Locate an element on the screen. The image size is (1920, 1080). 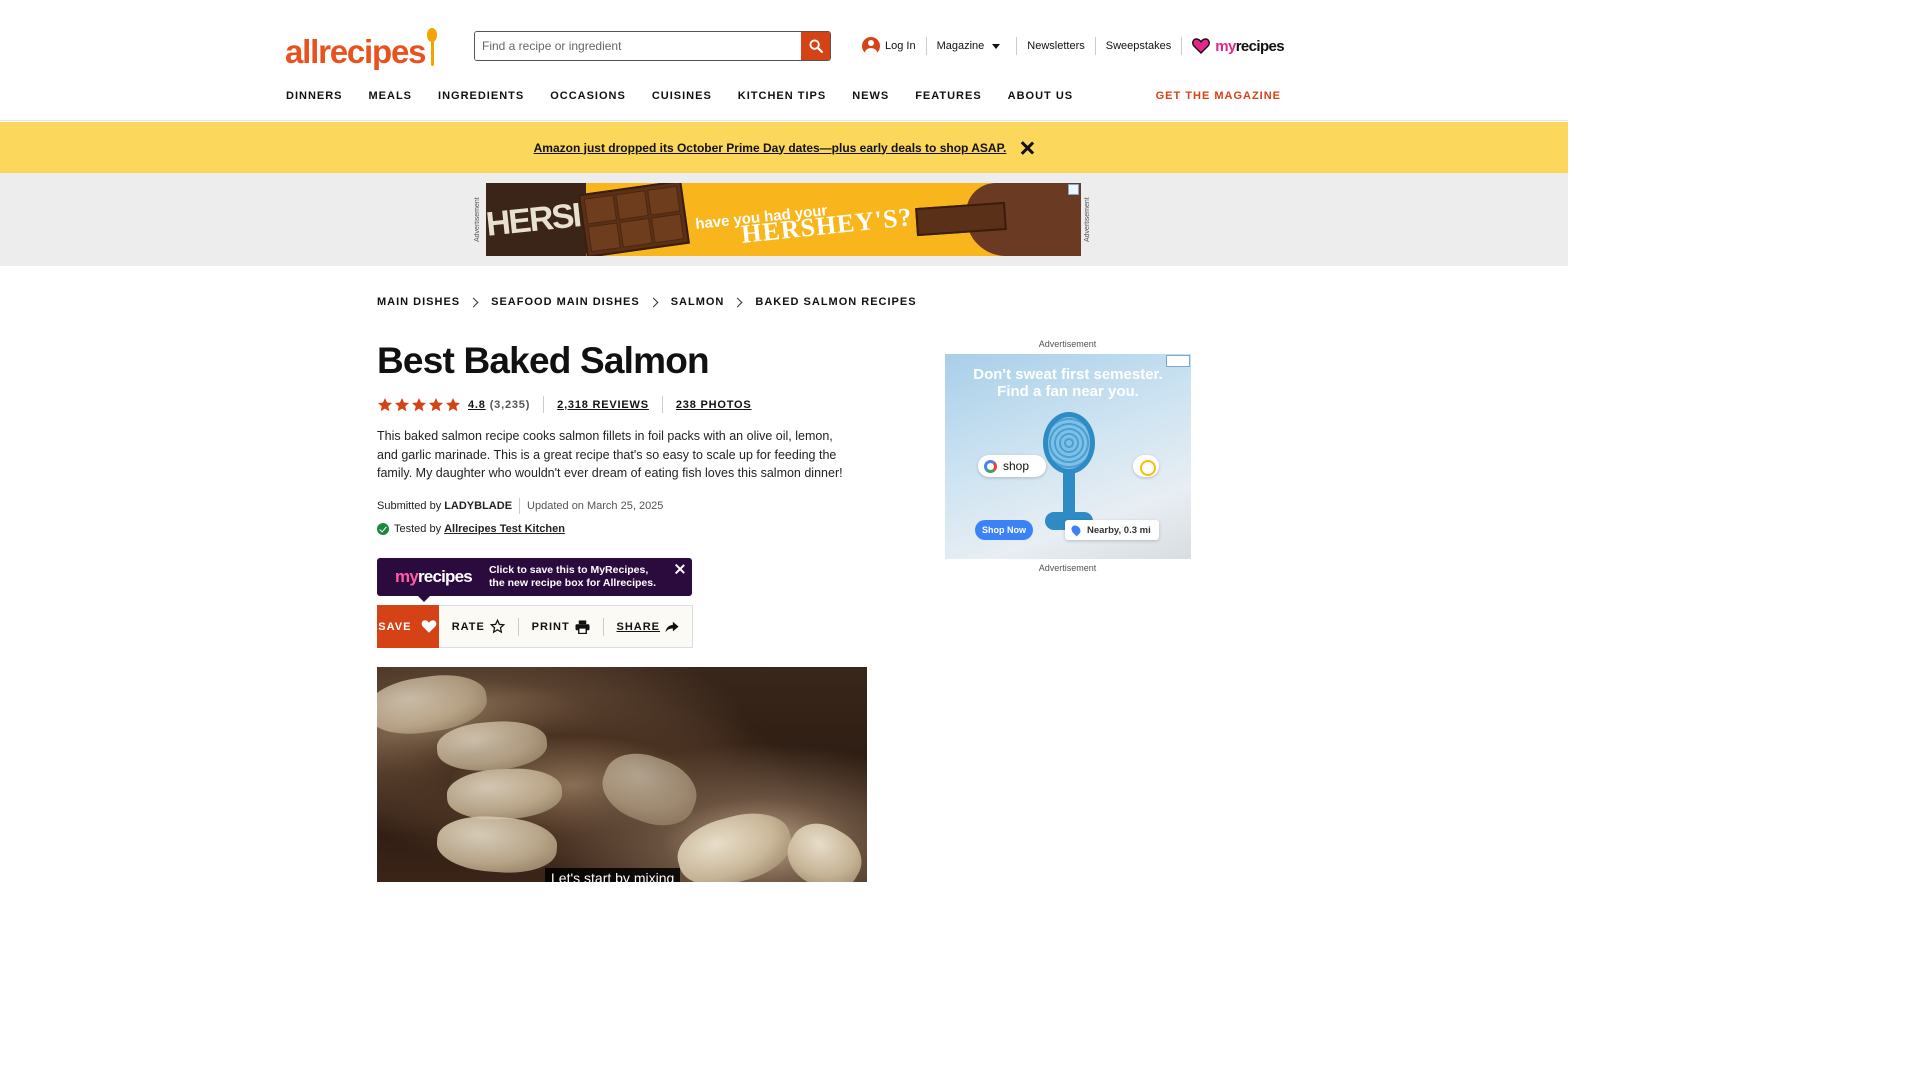
newsletters-link: Newsletters is located at coordinates (1055, 46).